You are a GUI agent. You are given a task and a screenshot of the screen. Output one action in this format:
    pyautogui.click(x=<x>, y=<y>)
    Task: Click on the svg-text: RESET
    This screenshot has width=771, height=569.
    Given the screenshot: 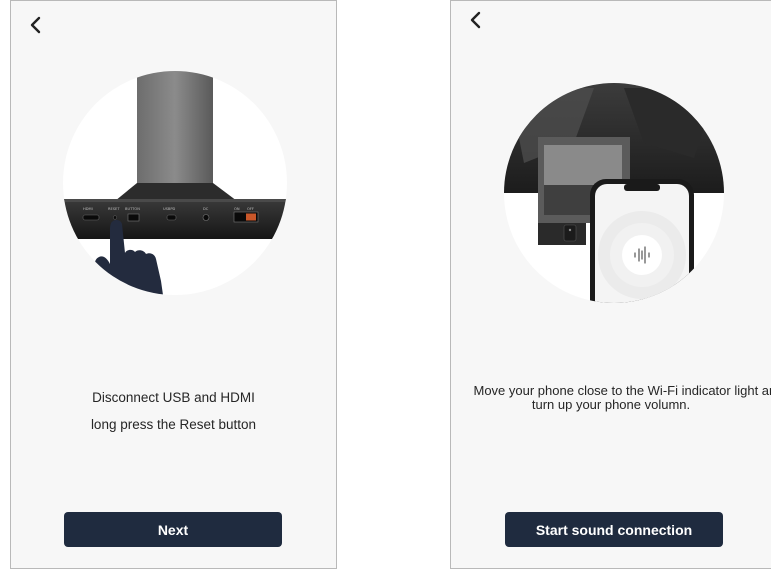 What is the action you would take?
    pyautogui.click(x=114, y=209)
    